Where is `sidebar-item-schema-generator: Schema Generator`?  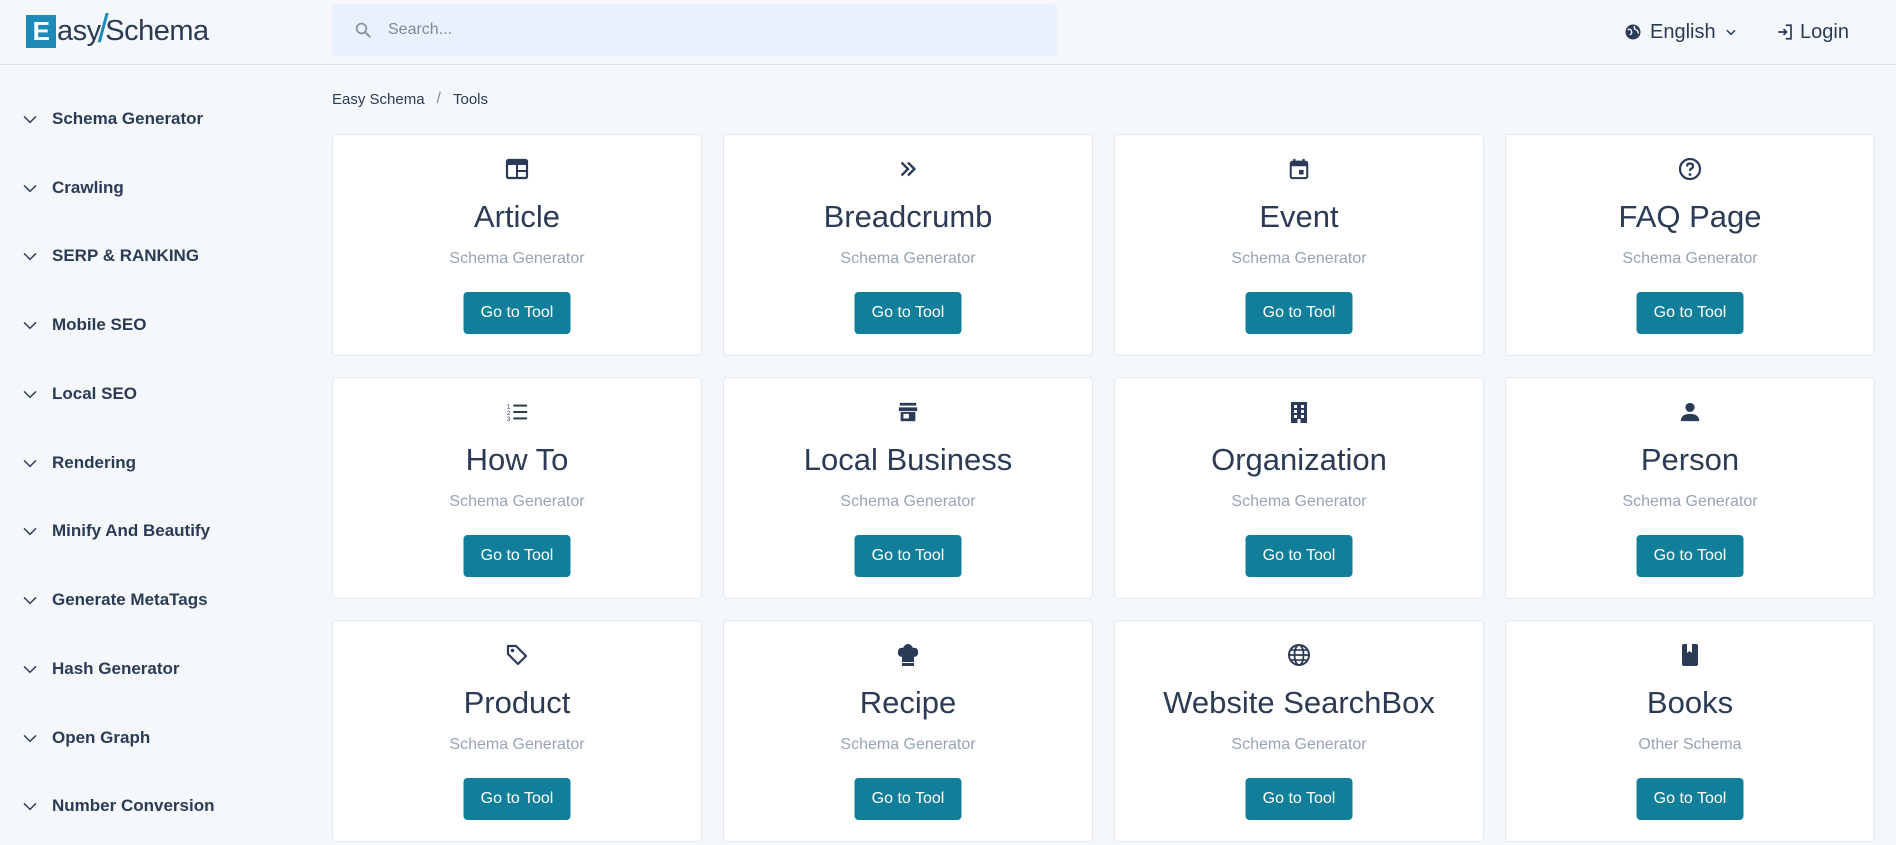
sidebar-item-schema-generator: Schema Generator is located at coordinates (112, 119).